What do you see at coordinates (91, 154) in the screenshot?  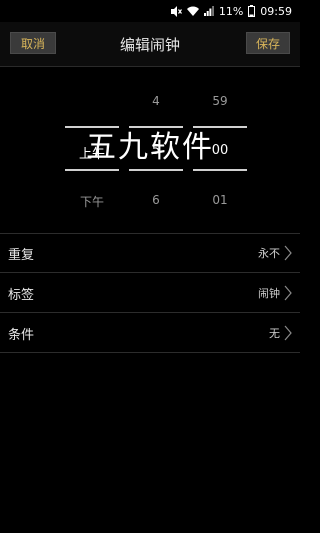 I see `ampm-selected: 上午` at bounding box center [91, 154].